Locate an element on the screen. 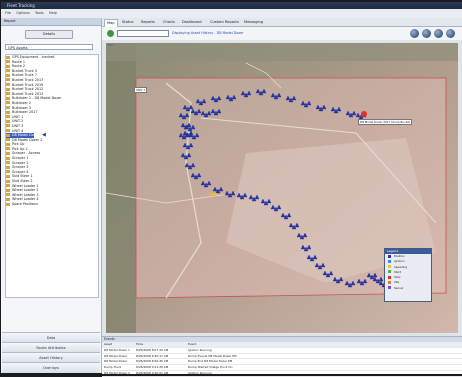 The height and width of the screenshot is (377, 462). tree-item-label: Scraper 4 is located at coordinates (20, 171).